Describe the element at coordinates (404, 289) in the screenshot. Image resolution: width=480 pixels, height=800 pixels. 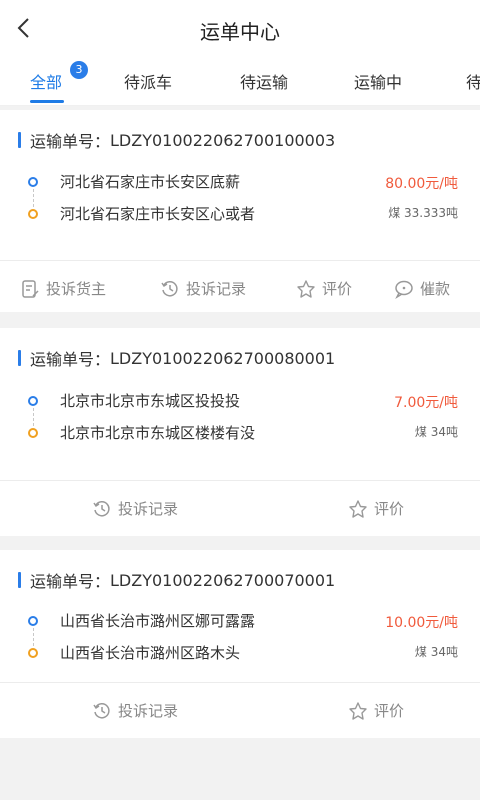
I see `payment-reminder-icon` at that location.